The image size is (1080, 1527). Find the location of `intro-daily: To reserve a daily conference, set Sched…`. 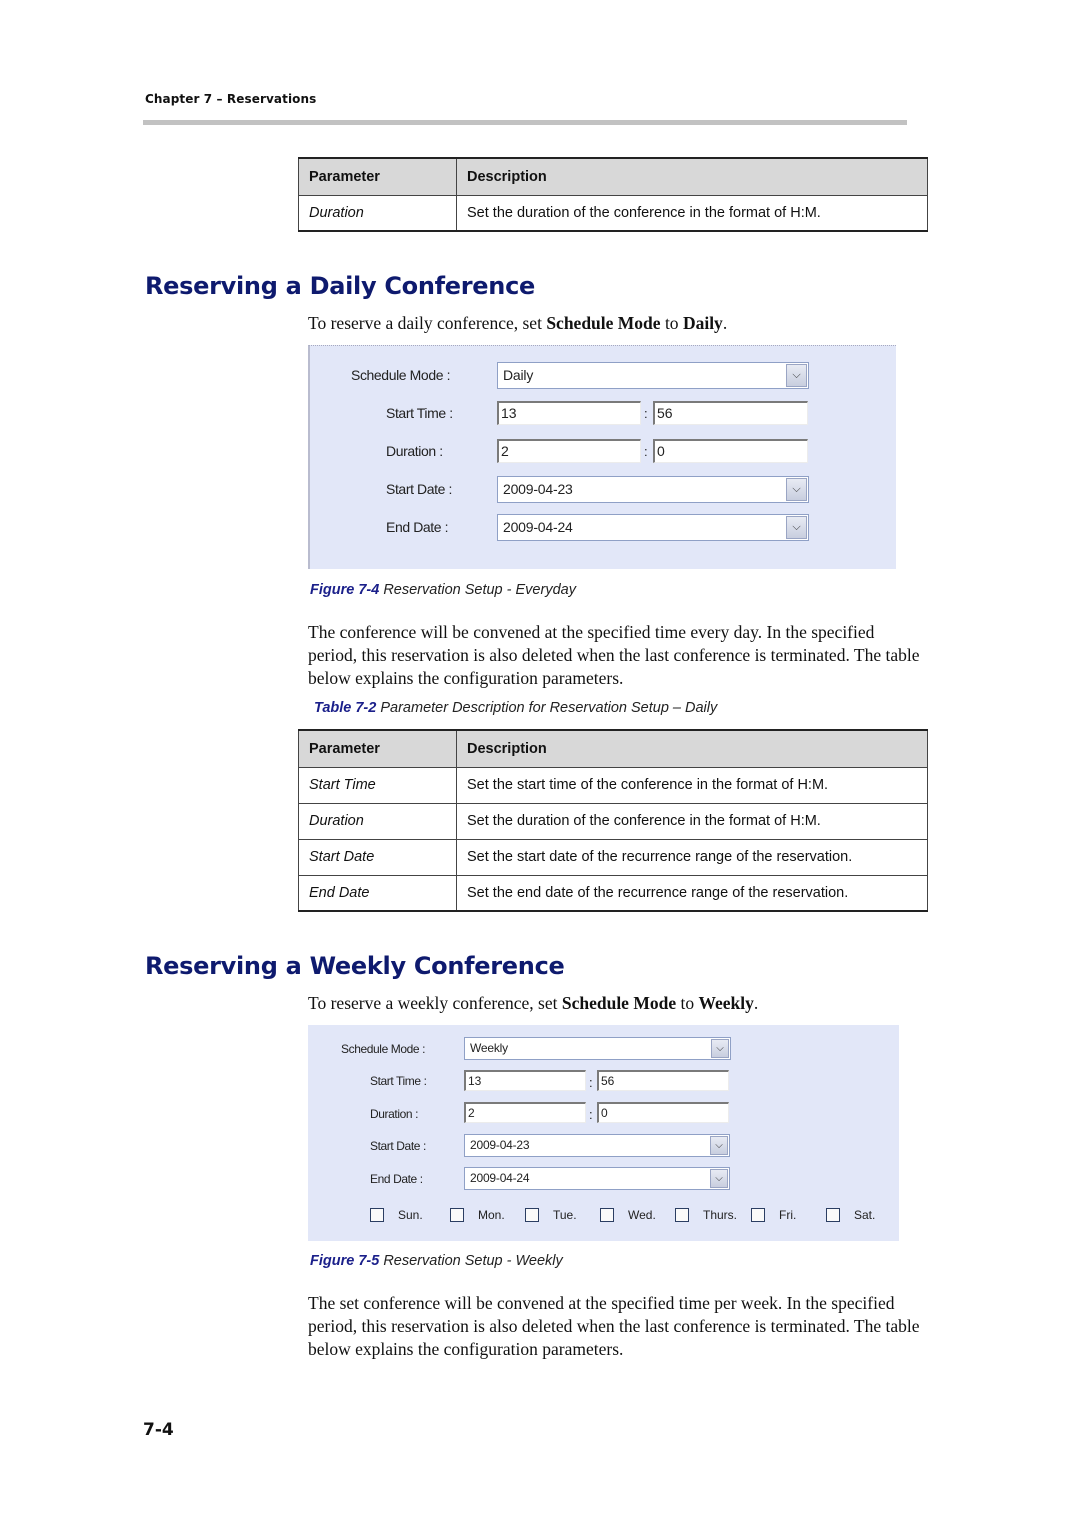

intro-daily: To reserve a daily conference, set Sched… is located at coordinates (615, 323).